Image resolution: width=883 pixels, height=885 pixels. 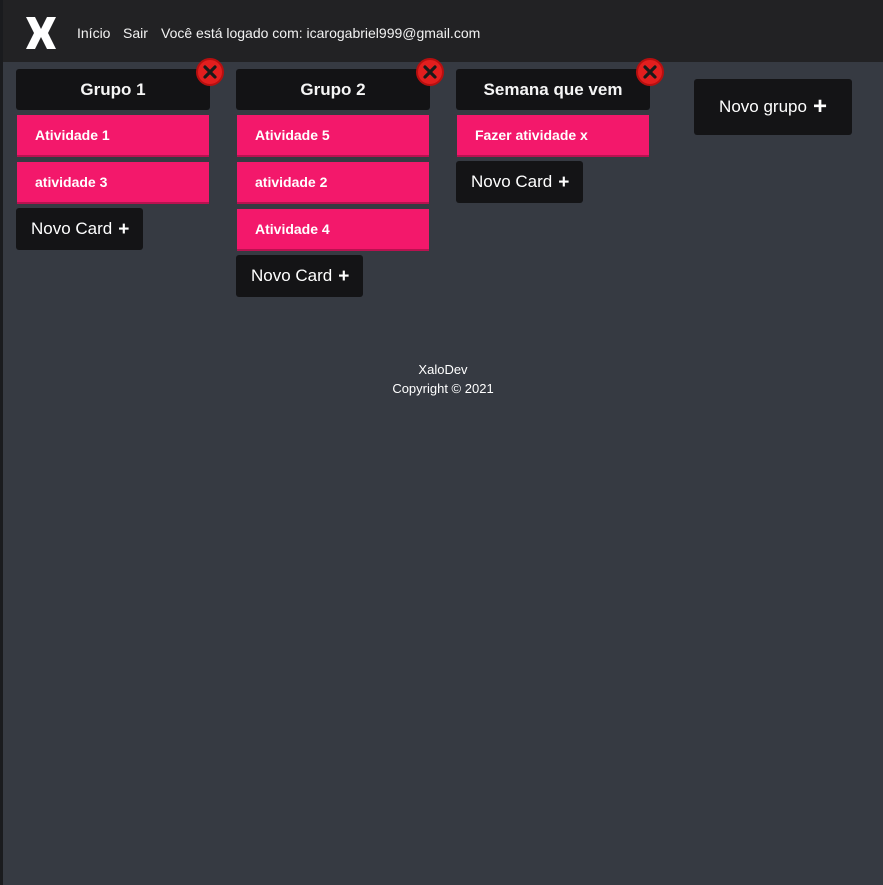 I want to click on footer: XaloDev Copyright © 2021, so click(x=443, y=379).